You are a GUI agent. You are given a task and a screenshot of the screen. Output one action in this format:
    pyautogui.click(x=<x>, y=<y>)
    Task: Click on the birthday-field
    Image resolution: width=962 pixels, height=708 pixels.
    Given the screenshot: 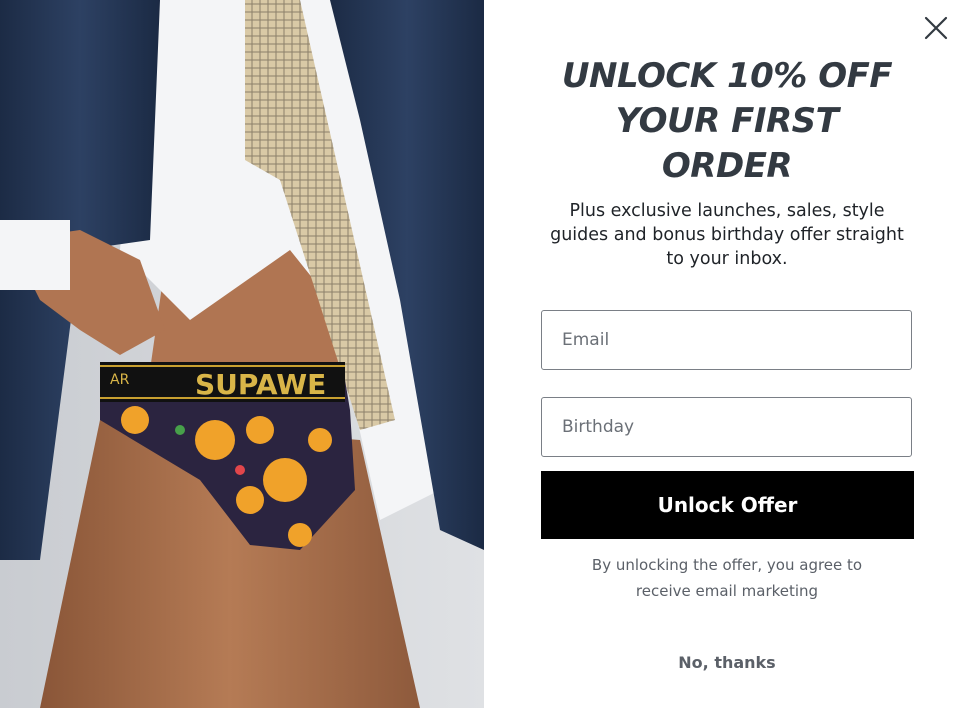 What is the action you would take?
    pyautogui.click(x=726, y=427)
    